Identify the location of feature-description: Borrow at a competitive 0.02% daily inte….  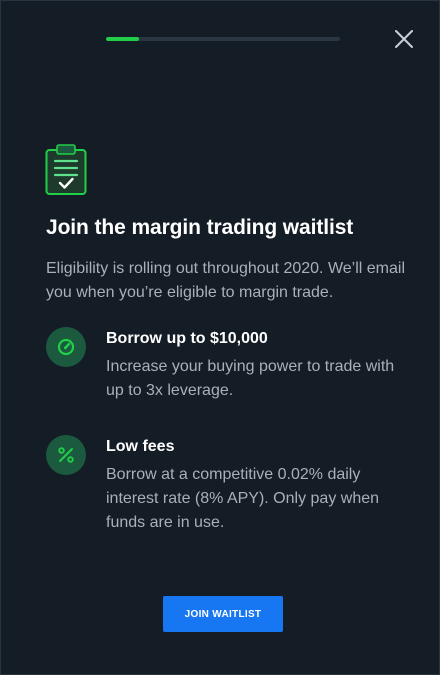
(243, 498).